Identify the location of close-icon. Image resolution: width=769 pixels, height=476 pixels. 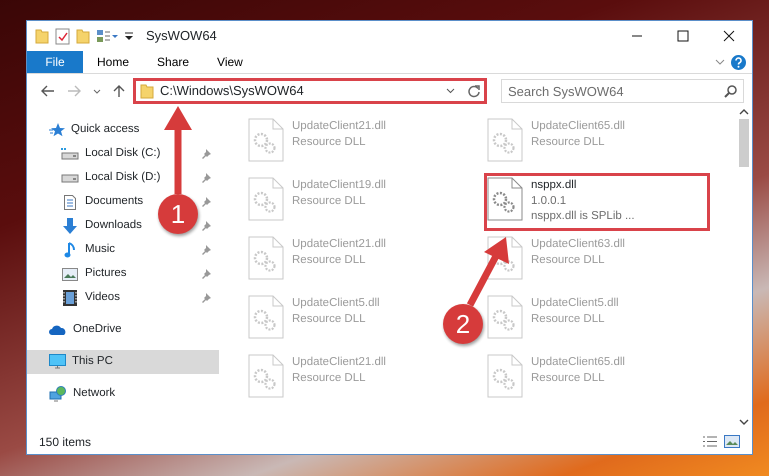
(729, 36).